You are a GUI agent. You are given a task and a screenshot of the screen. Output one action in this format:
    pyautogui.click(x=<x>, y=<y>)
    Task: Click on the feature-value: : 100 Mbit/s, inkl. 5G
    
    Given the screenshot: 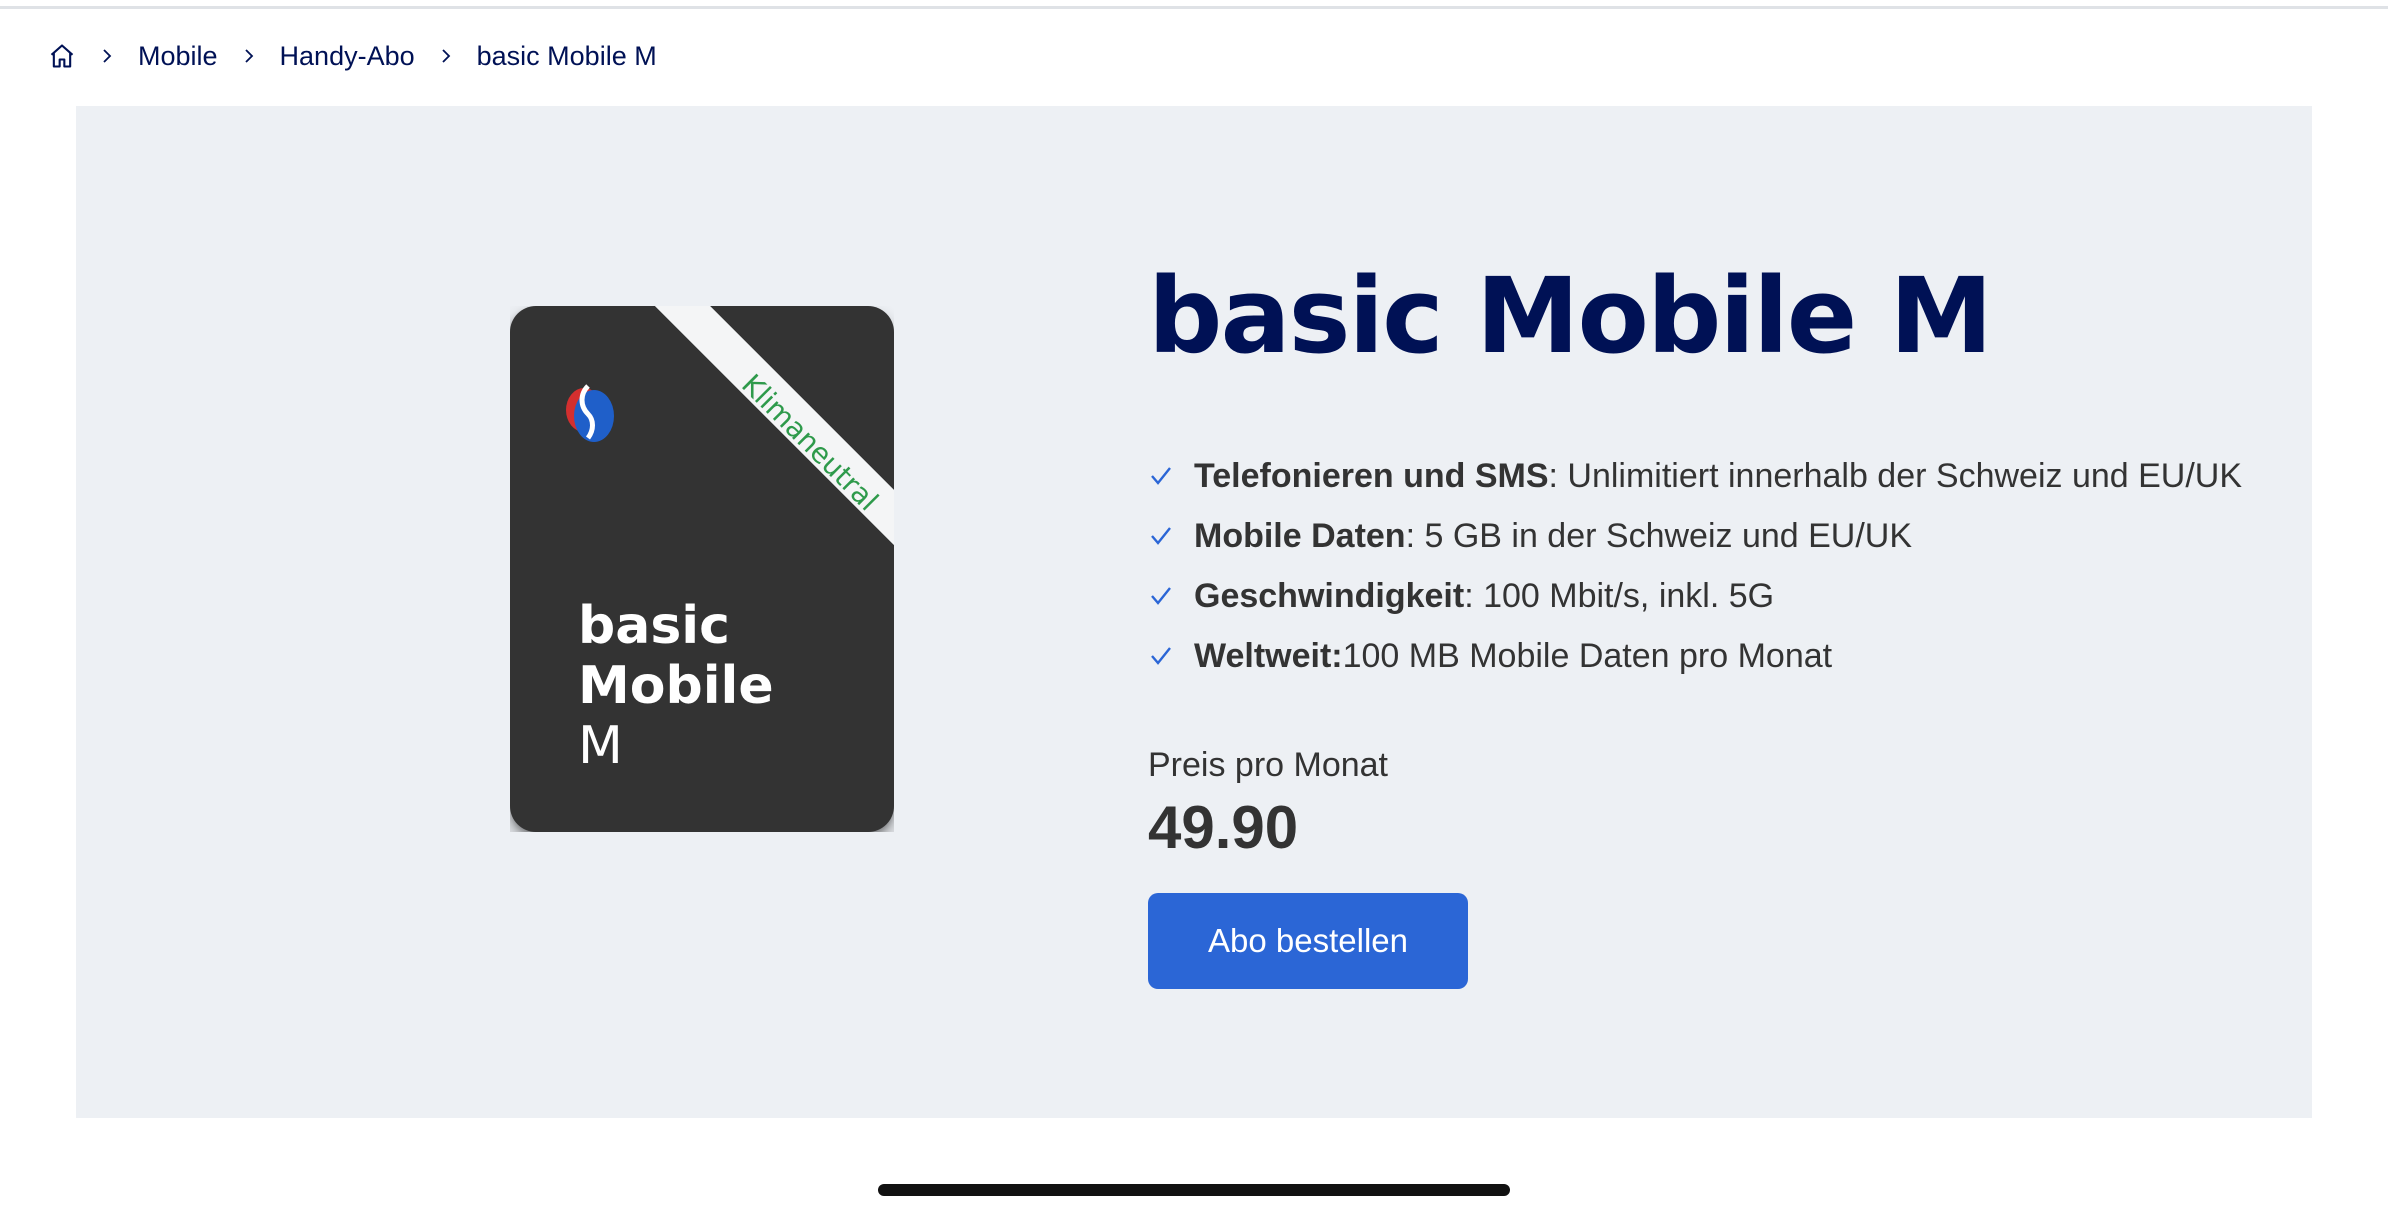 What is the action you would take?
    pyautogui.click(x=1619, y=595)
    